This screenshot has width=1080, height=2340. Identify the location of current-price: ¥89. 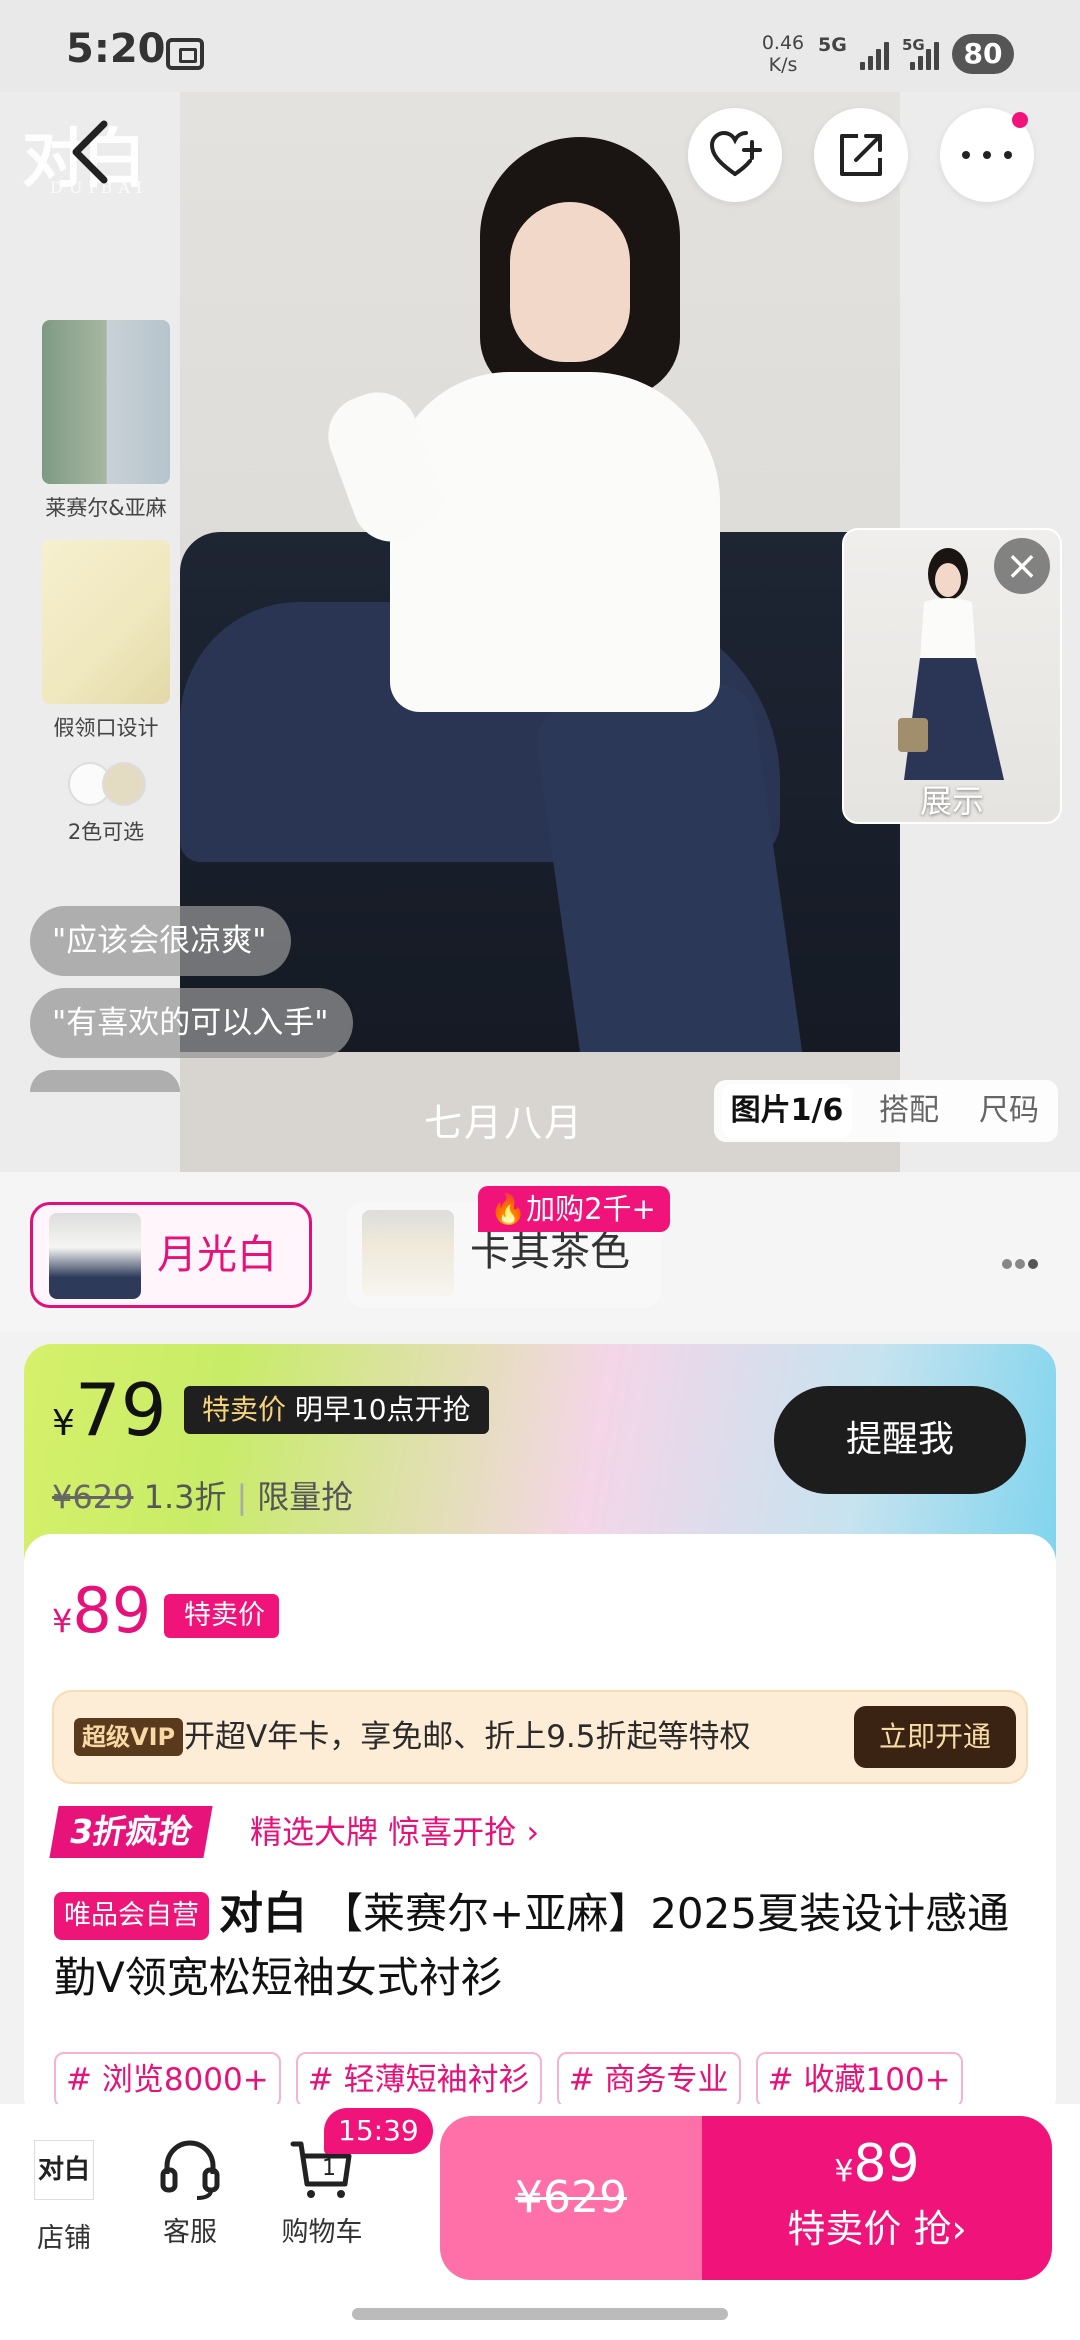
(101, 1610).